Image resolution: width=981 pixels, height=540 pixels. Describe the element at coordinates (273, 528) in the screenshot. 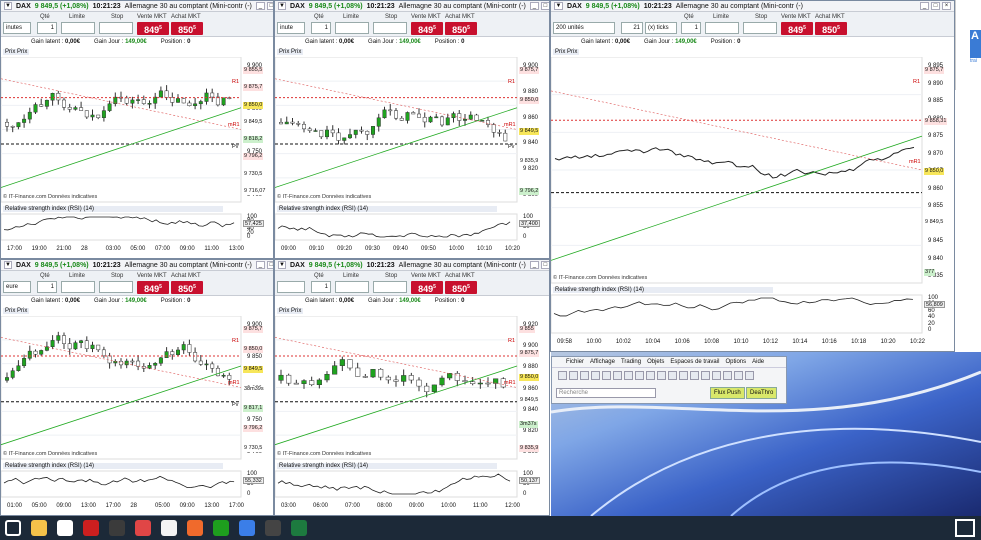

I see `charts-app-icon` at that location.